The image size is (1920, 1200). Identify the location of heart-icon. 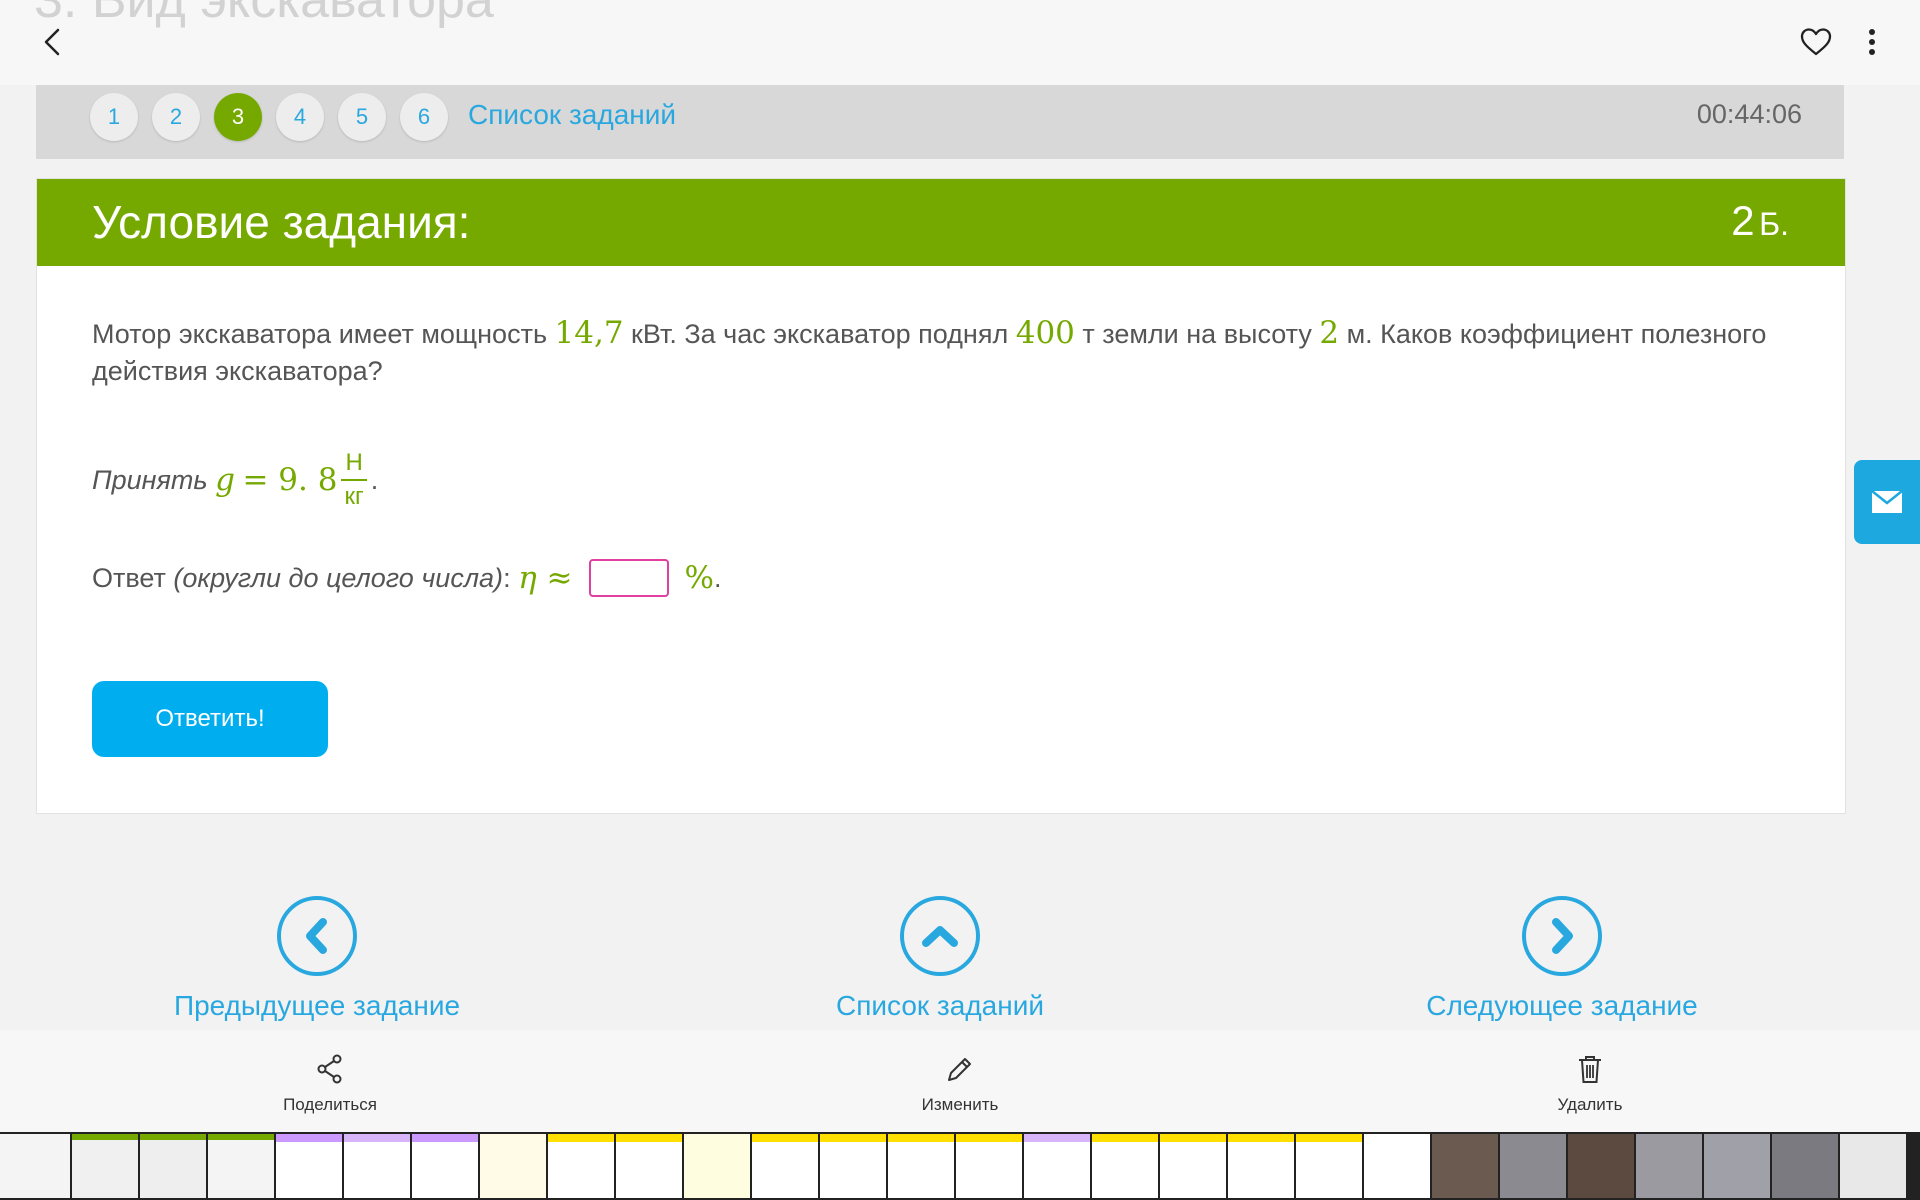
(1816, 42).